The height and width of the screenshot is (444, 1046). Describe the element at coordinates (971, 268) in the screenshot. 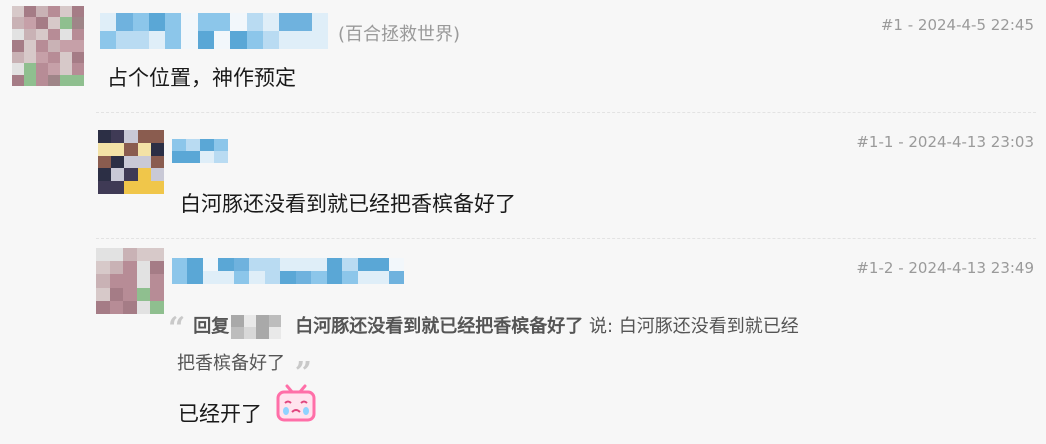

I see `post-date: 2024-4-13 23:49` at that location.